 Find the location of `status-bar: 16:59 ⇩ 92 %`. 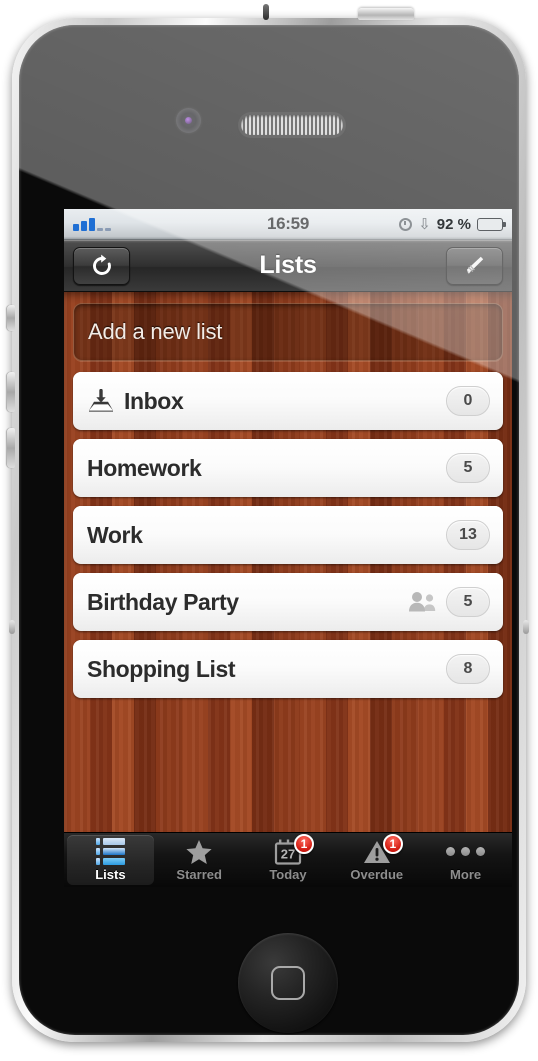

status-bar: 16:59 ⇩ 92 % is located at coordinates (288, 224).